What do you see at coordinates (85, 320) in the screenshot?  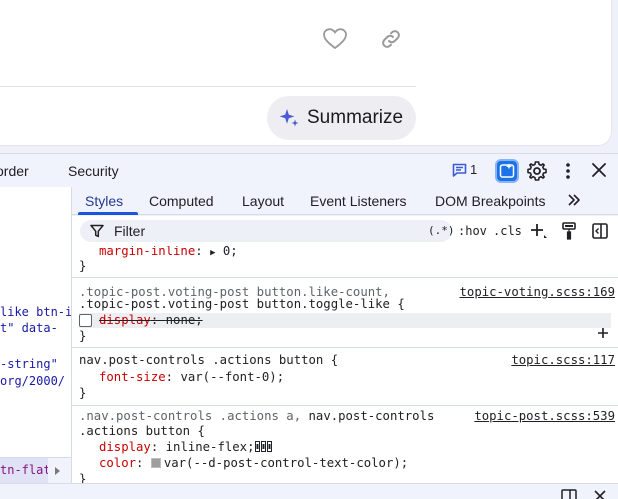 I see `declaration-checkbox` at bounding box center [85, 320].